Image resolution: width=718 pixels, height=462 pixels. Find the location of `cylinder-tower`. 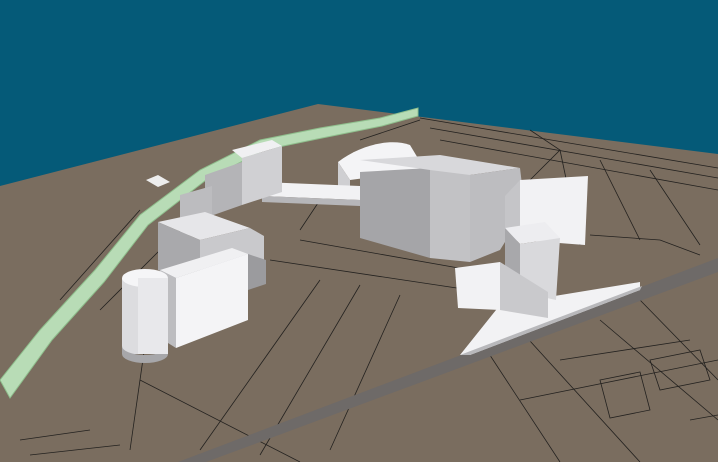

cylinder-tower is located at coordinates (145, 316).